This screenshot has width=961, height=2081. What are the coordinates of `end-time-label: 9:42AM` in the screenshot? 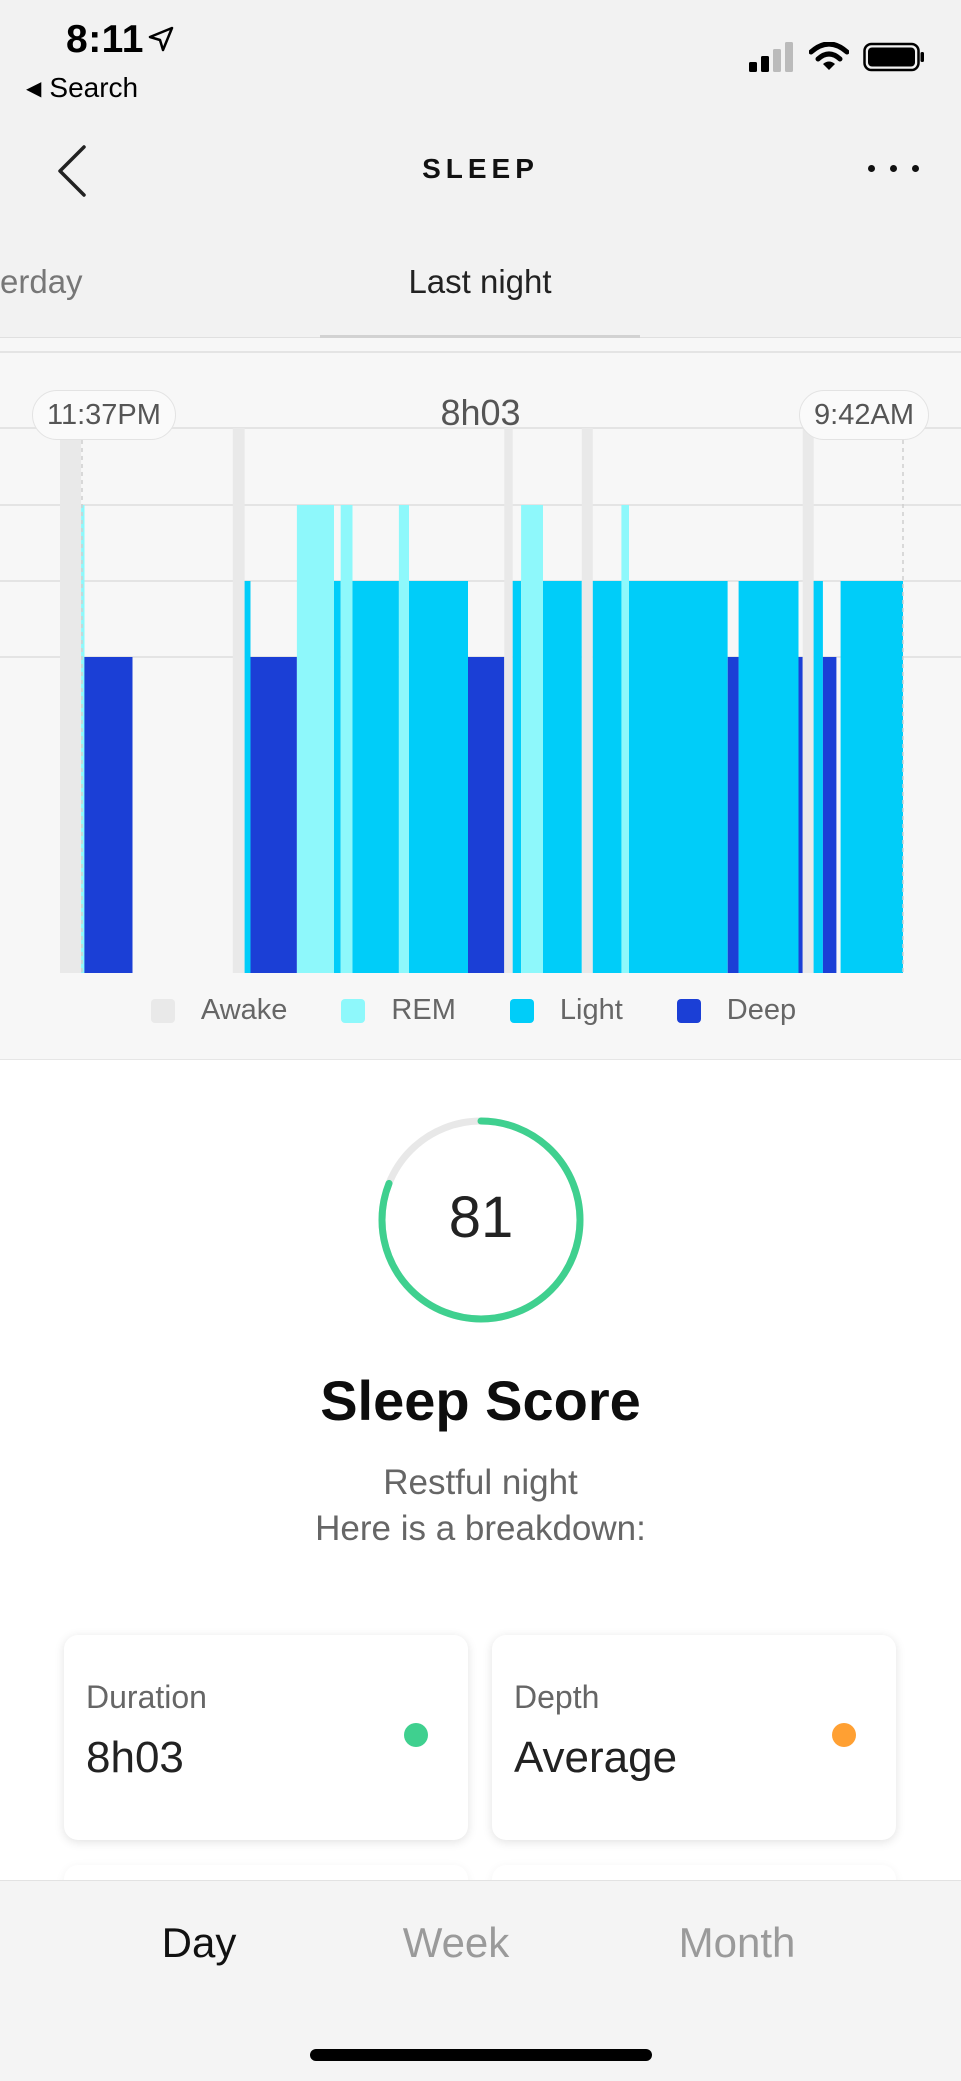 It's located at (864, 415).